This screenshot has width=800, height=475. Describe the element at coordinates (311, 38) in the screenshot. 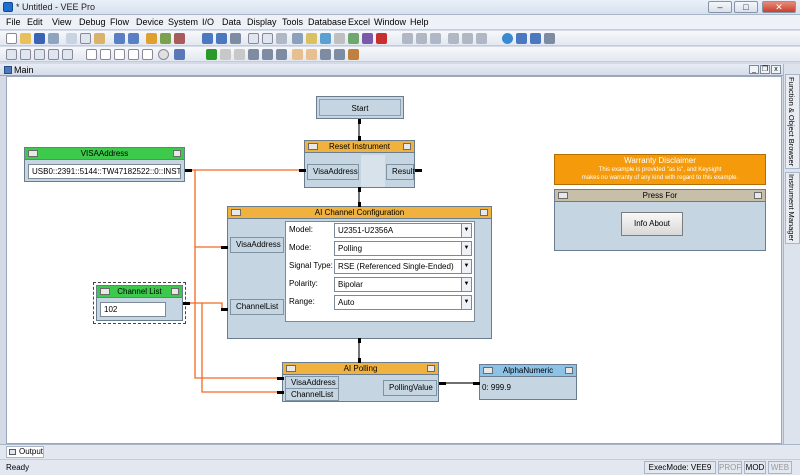

I see `function-icon` at that location.